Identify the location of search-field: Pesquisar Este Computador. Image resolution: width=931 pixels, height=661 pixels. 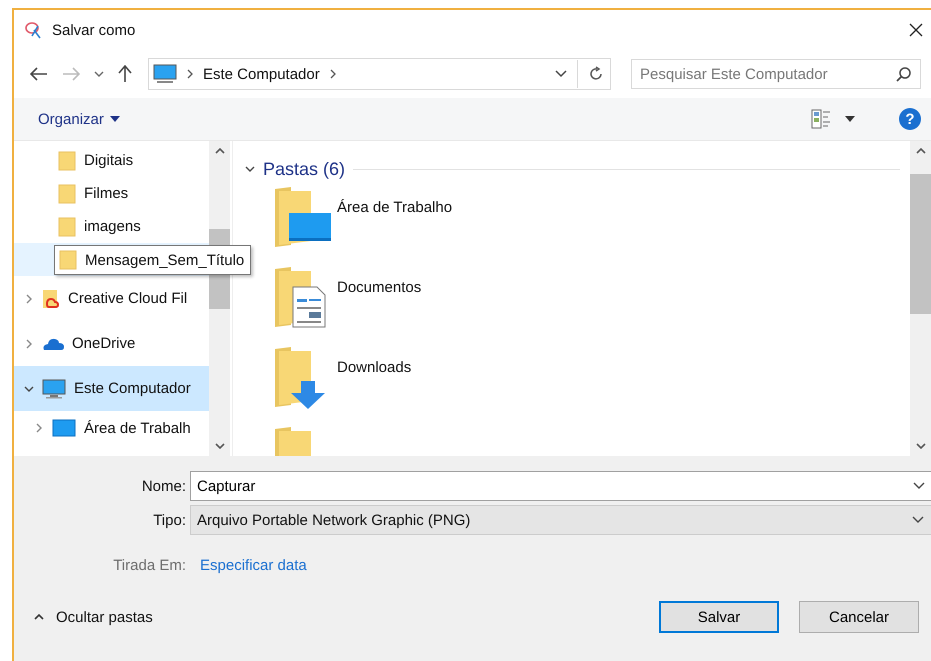
(776, 74).